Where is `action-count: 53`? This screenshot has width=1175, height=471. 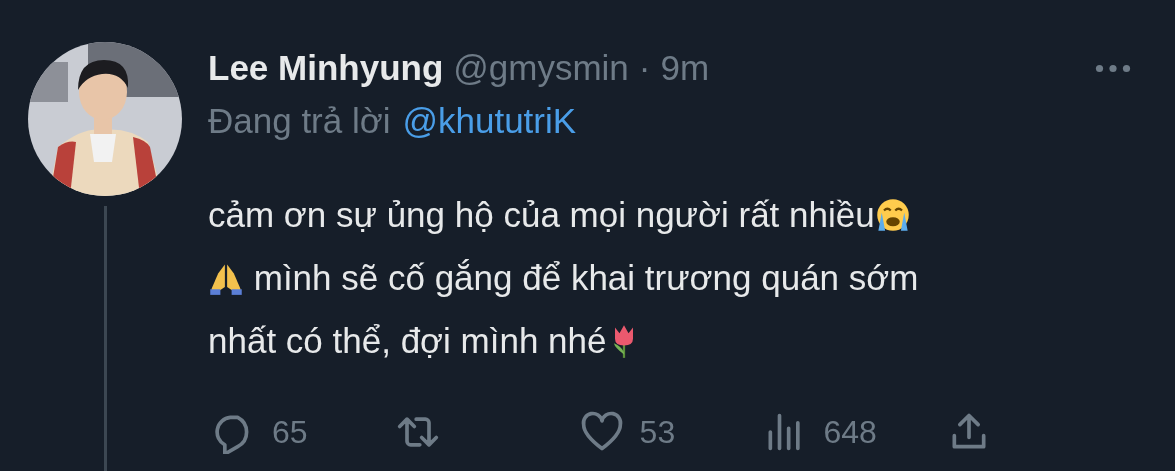
action-count: 53 is located at coordinates (657, 432).